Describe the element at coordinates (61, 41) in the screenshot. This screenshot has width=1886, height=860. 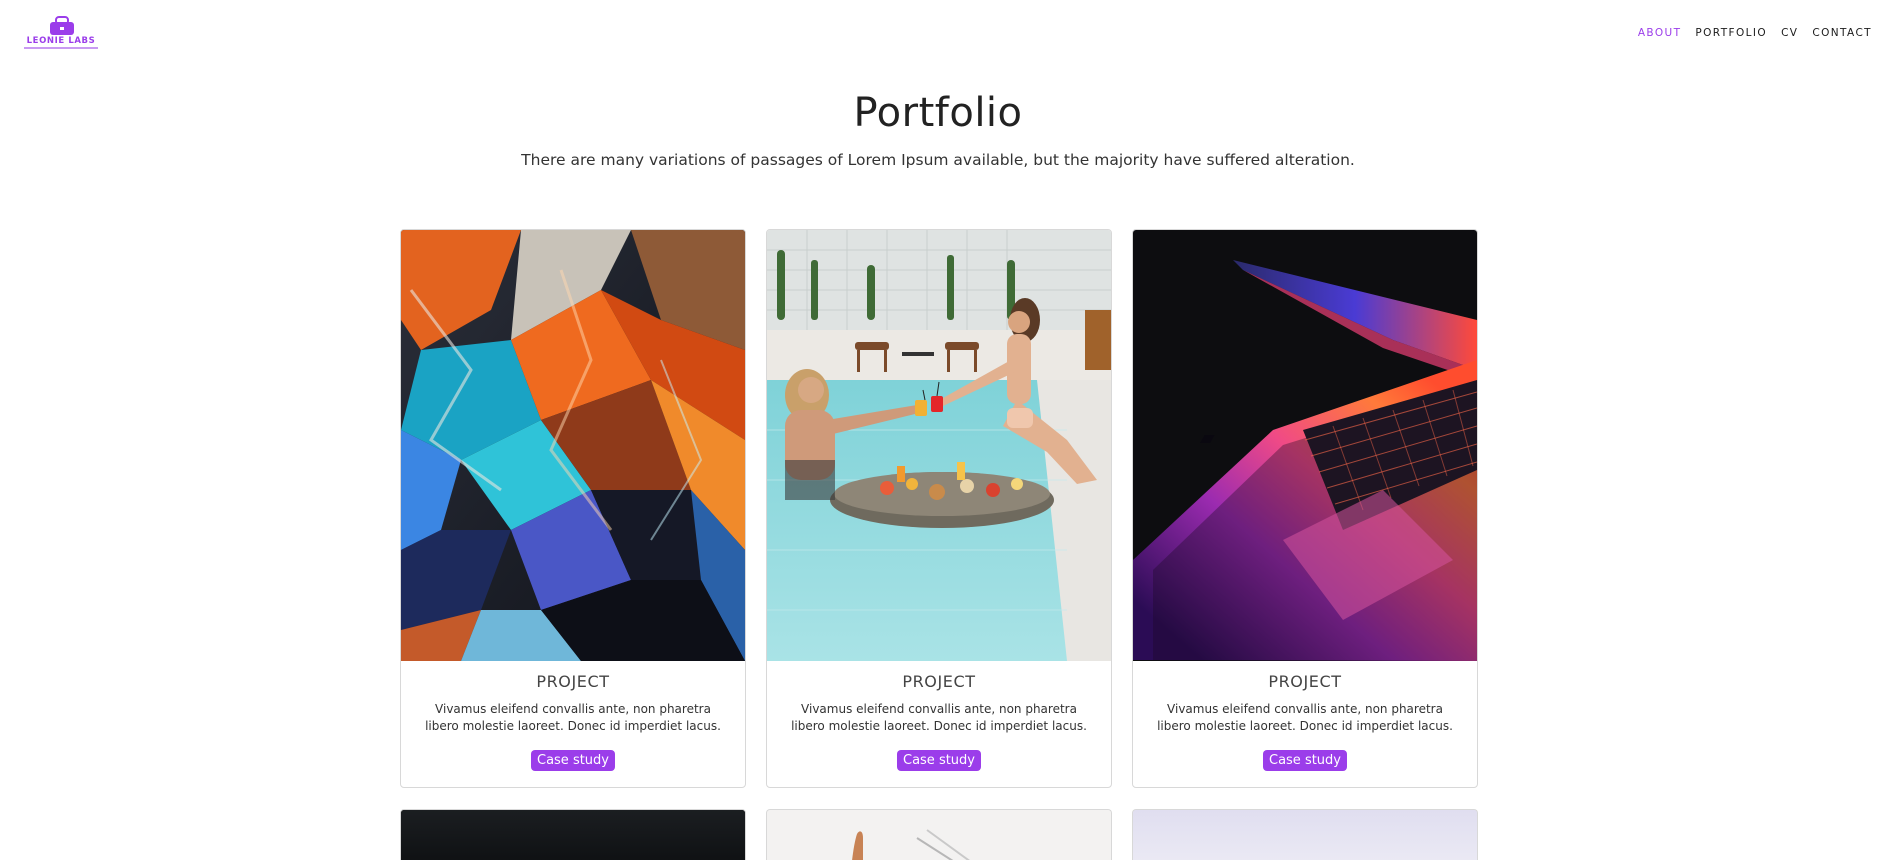
I see `logo-text: LEONIE LABS` at that location.